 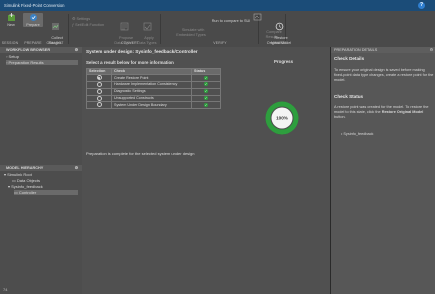 I want to click on progress-value: 100%, so click(x=282, y=118).